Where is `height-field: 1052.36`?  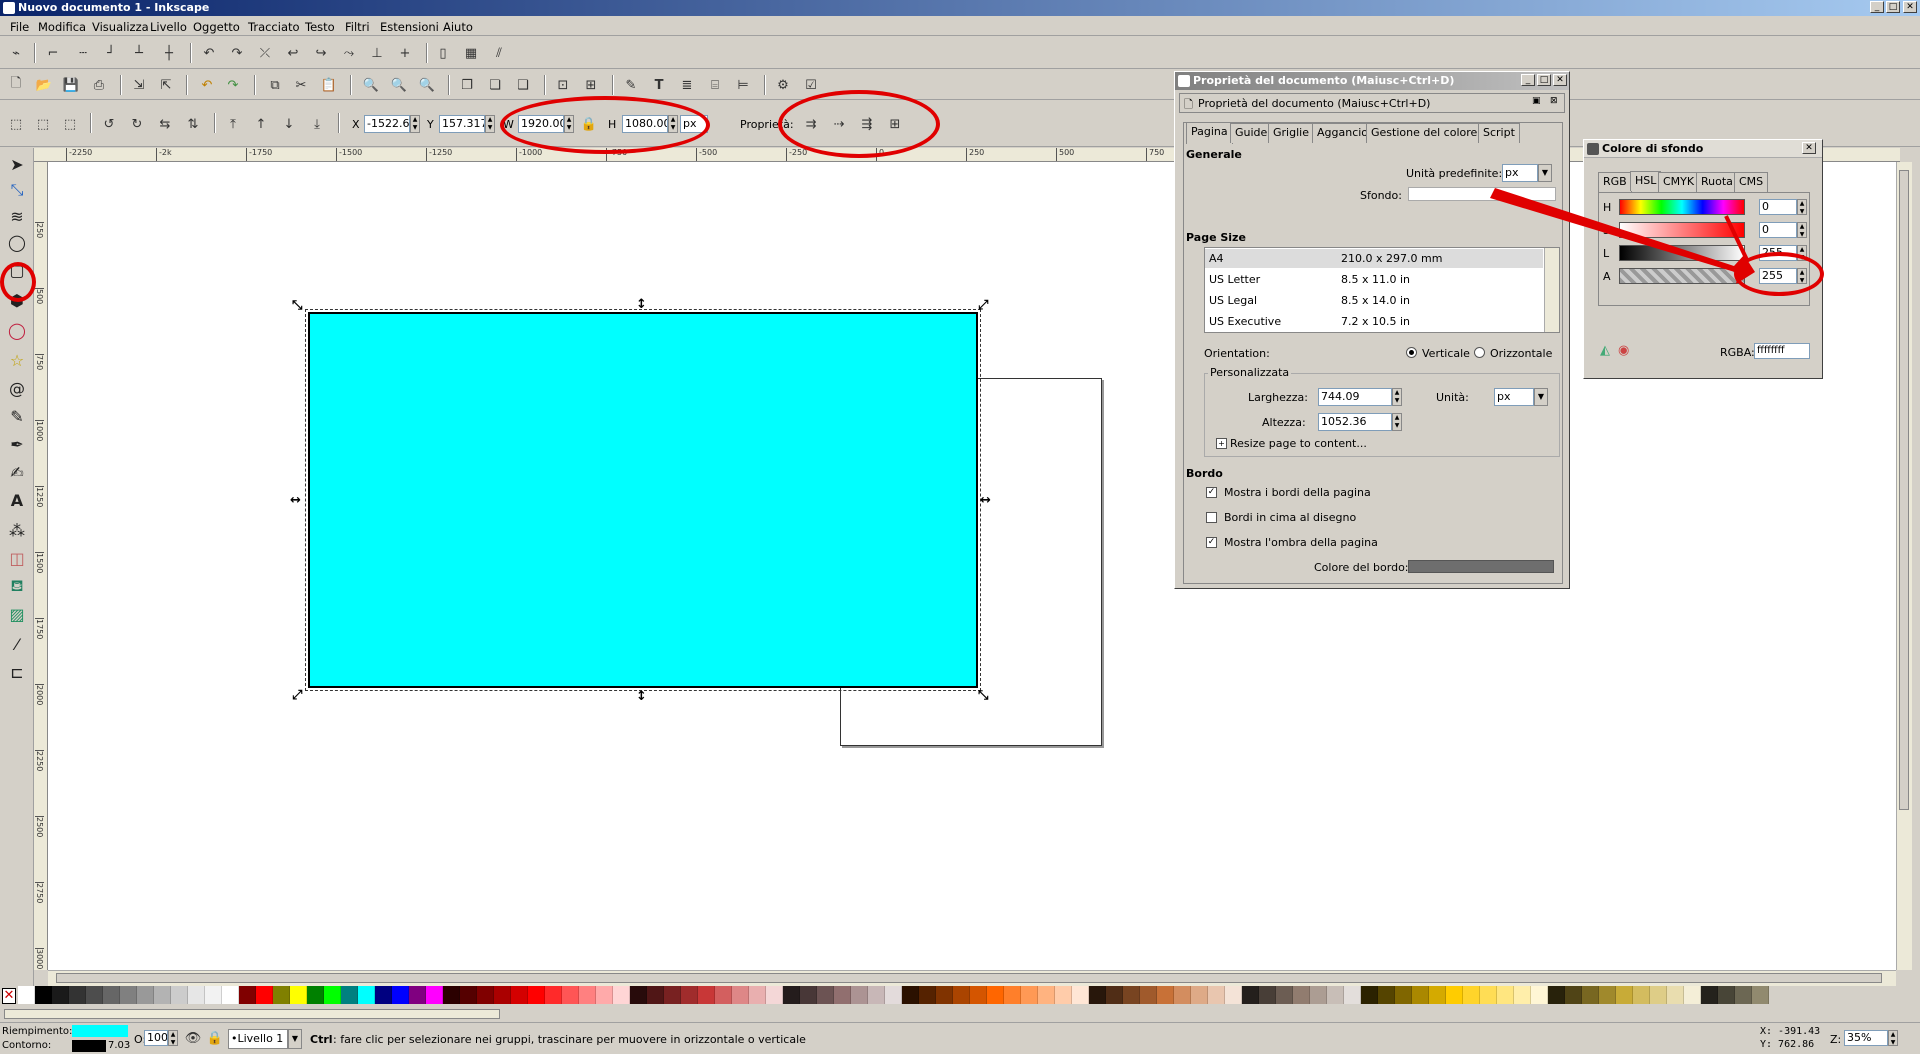 height-field: 1052.36 is located at coordinates (1355, 422).